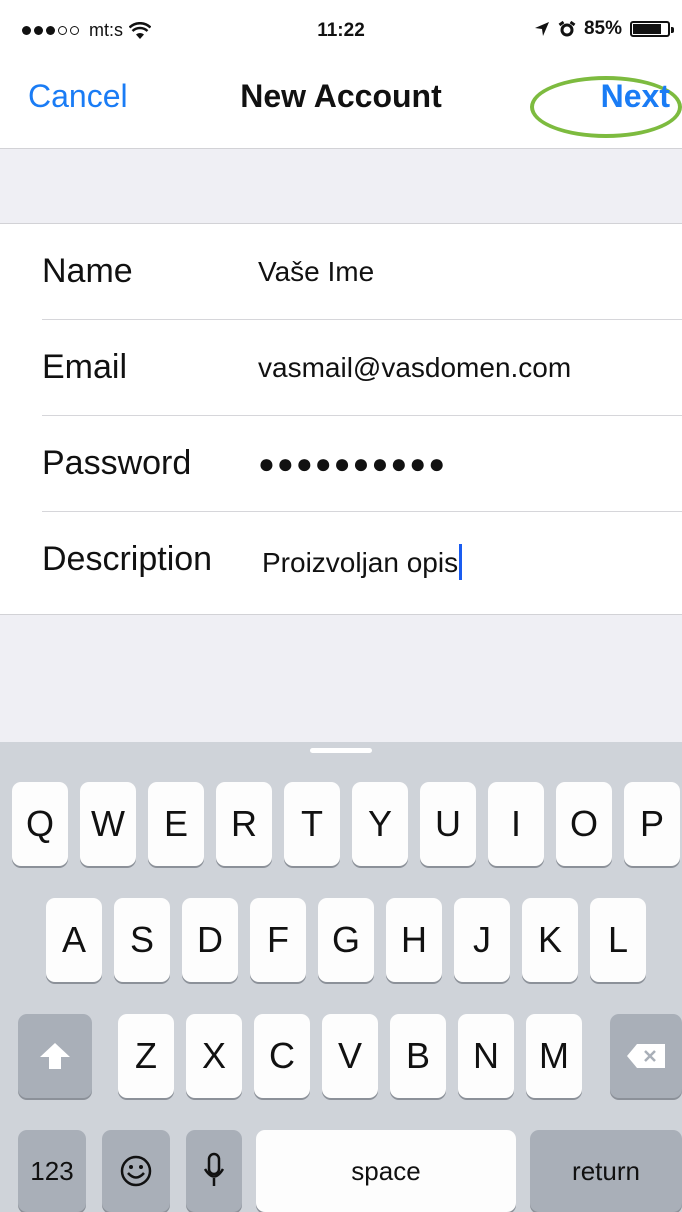 Image resolution: width=682 pixels, height=1212 pixels. What do you see at coordinates (418, 1056) in the screenshot?
I see `key-b: B` at bounding box center [418, 1056].